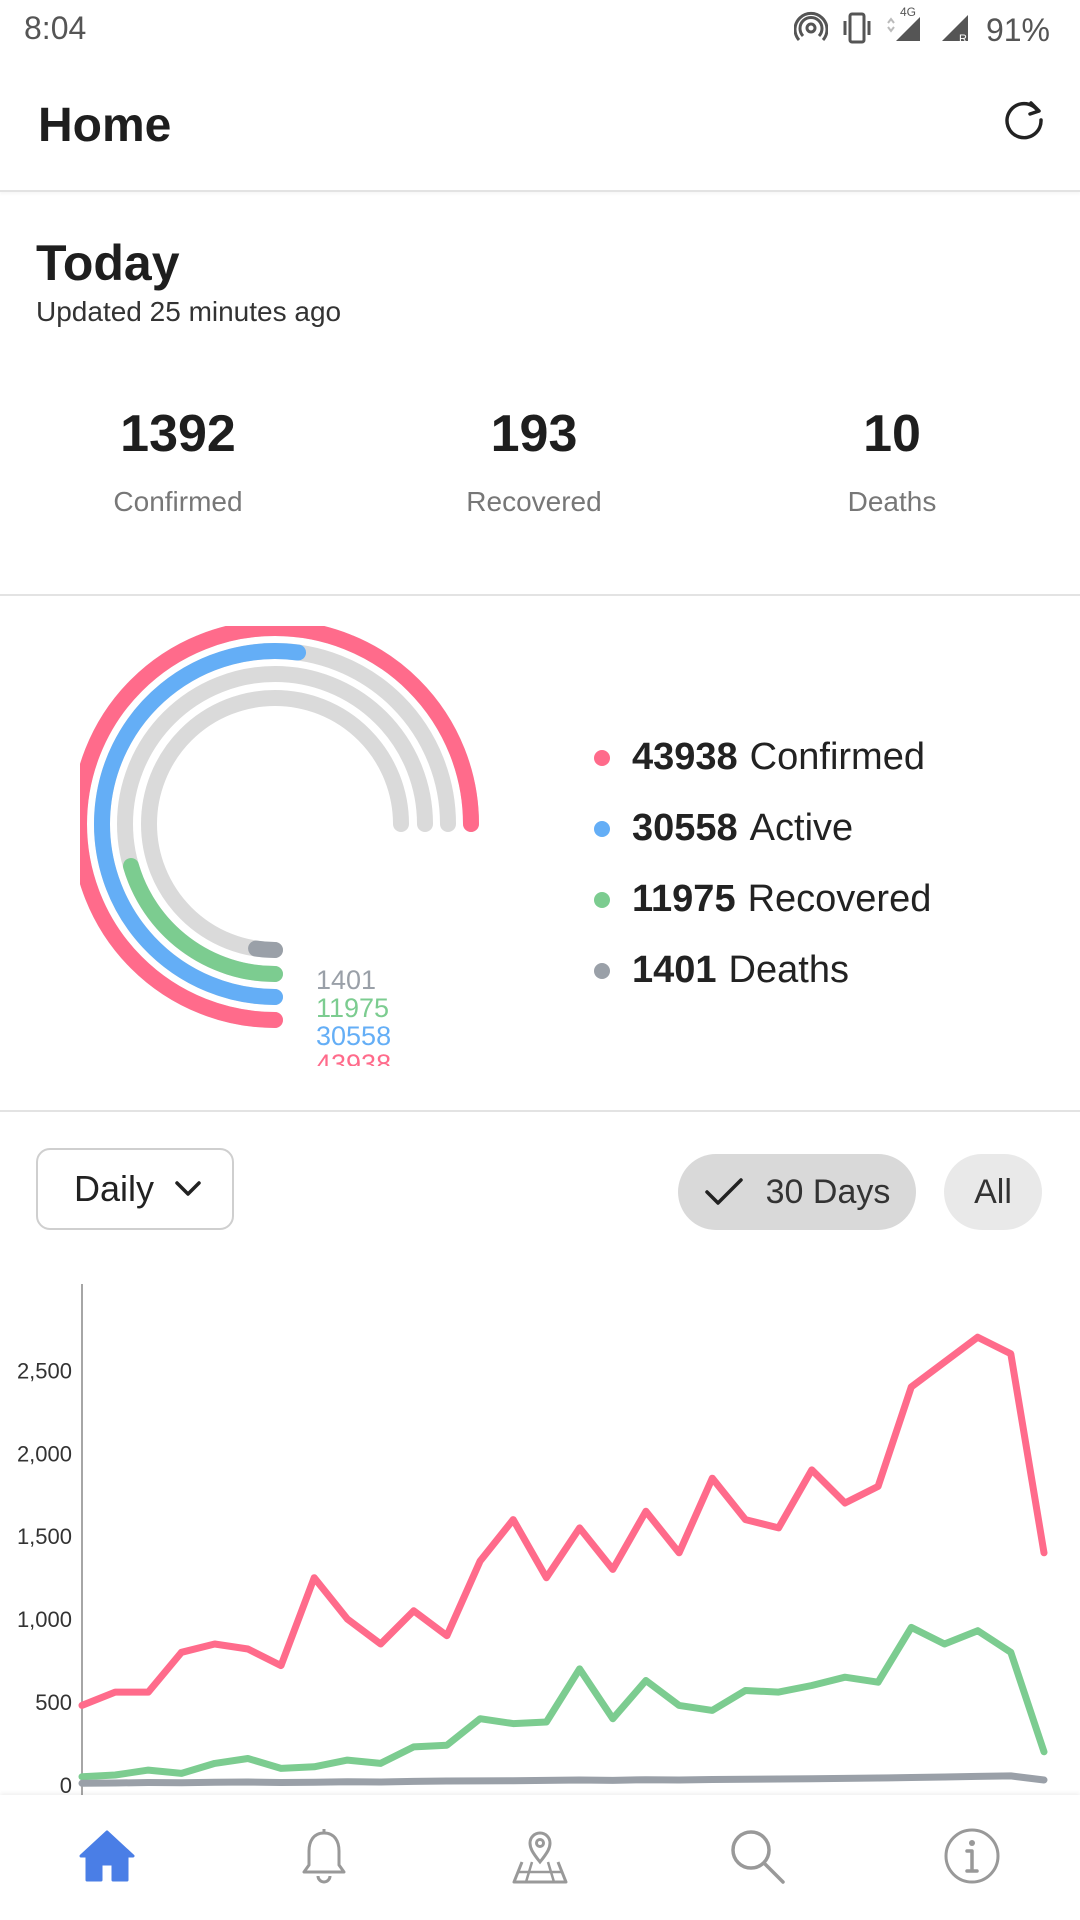 The width and height of the screenshot is (1080, 1920). I want to click on chip-30-days: 30 Days, so click(797, 1192).